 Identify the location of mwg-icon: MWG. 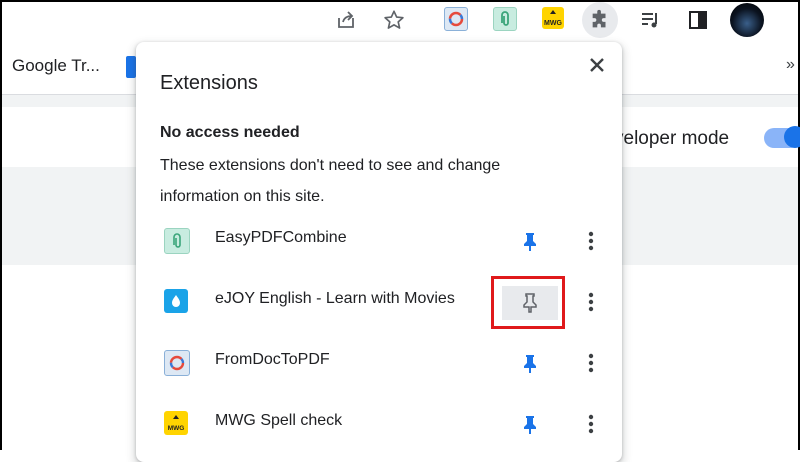
(176, 423).